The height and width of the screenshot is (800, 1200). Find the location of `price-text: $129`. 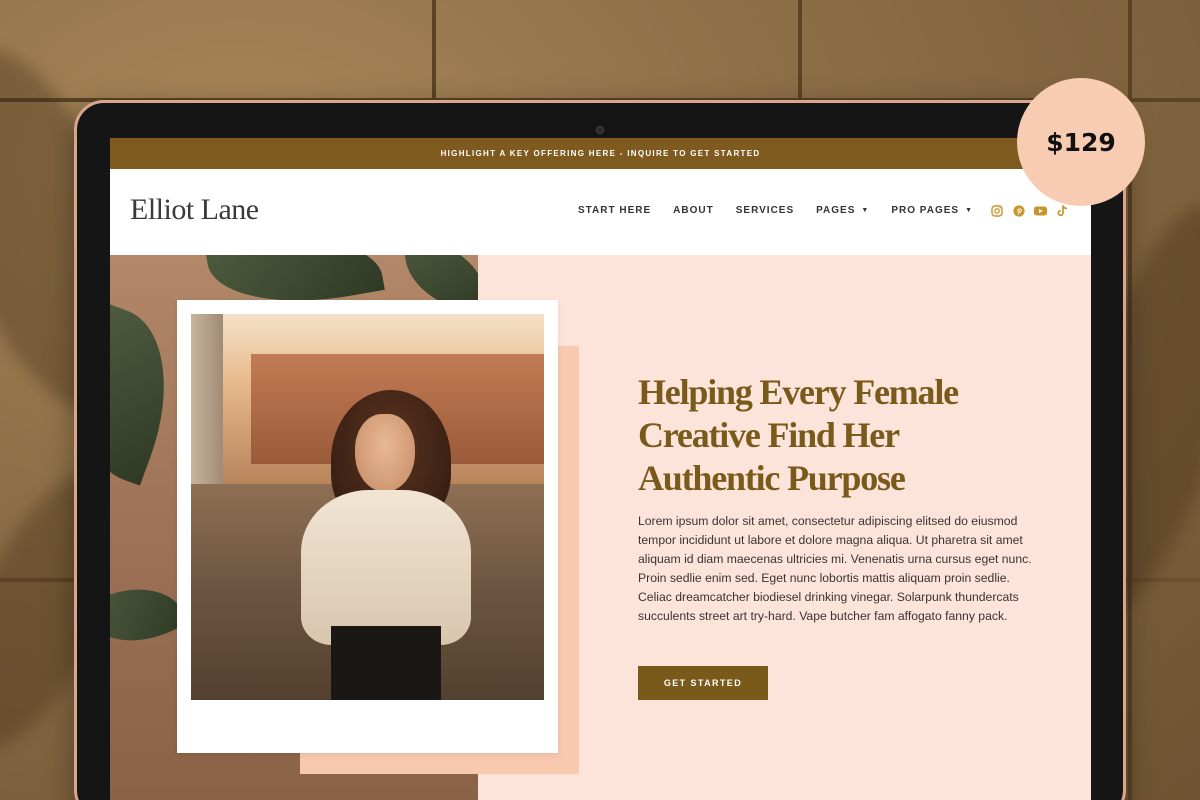

price-text: $129 is located at coordinates (1081, 142).